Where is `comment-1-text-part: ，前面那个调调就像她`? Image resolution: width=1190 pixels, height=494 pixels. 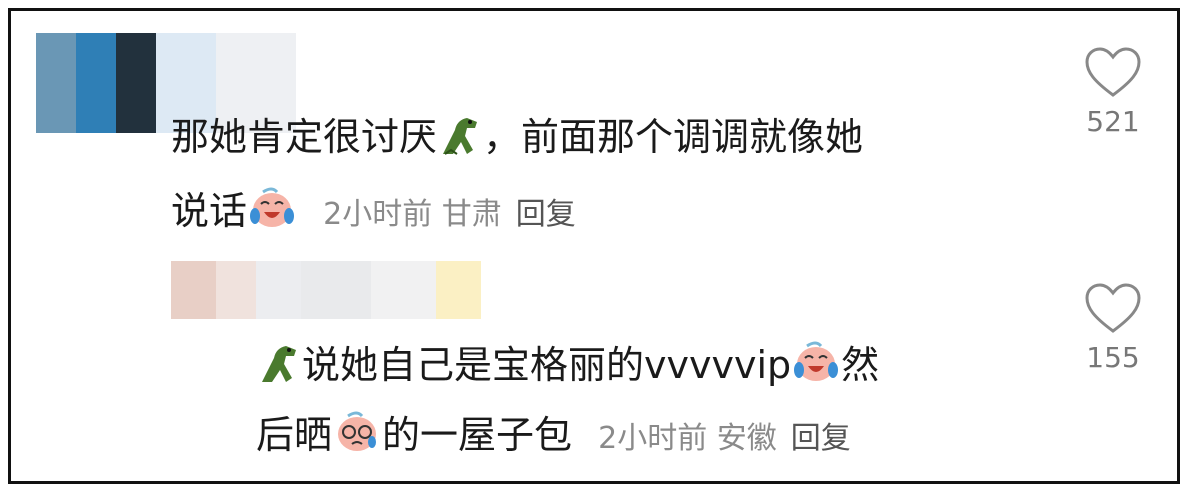
comment-1-text-part: ，前面那个调调就像她 is located at coordinates (673, 137).